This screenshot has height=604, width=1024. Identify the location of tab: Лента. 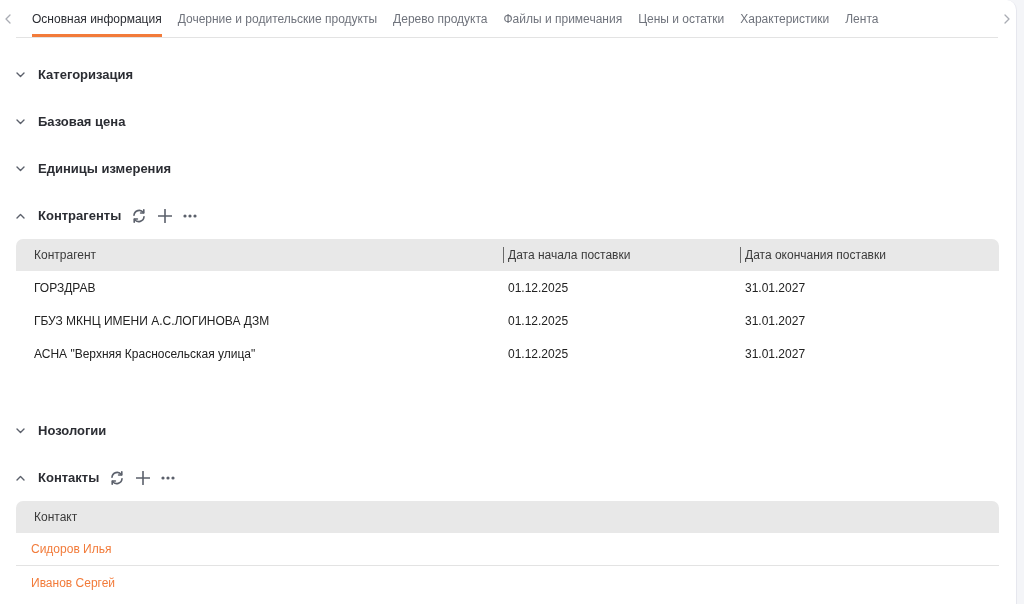
(862, 18).